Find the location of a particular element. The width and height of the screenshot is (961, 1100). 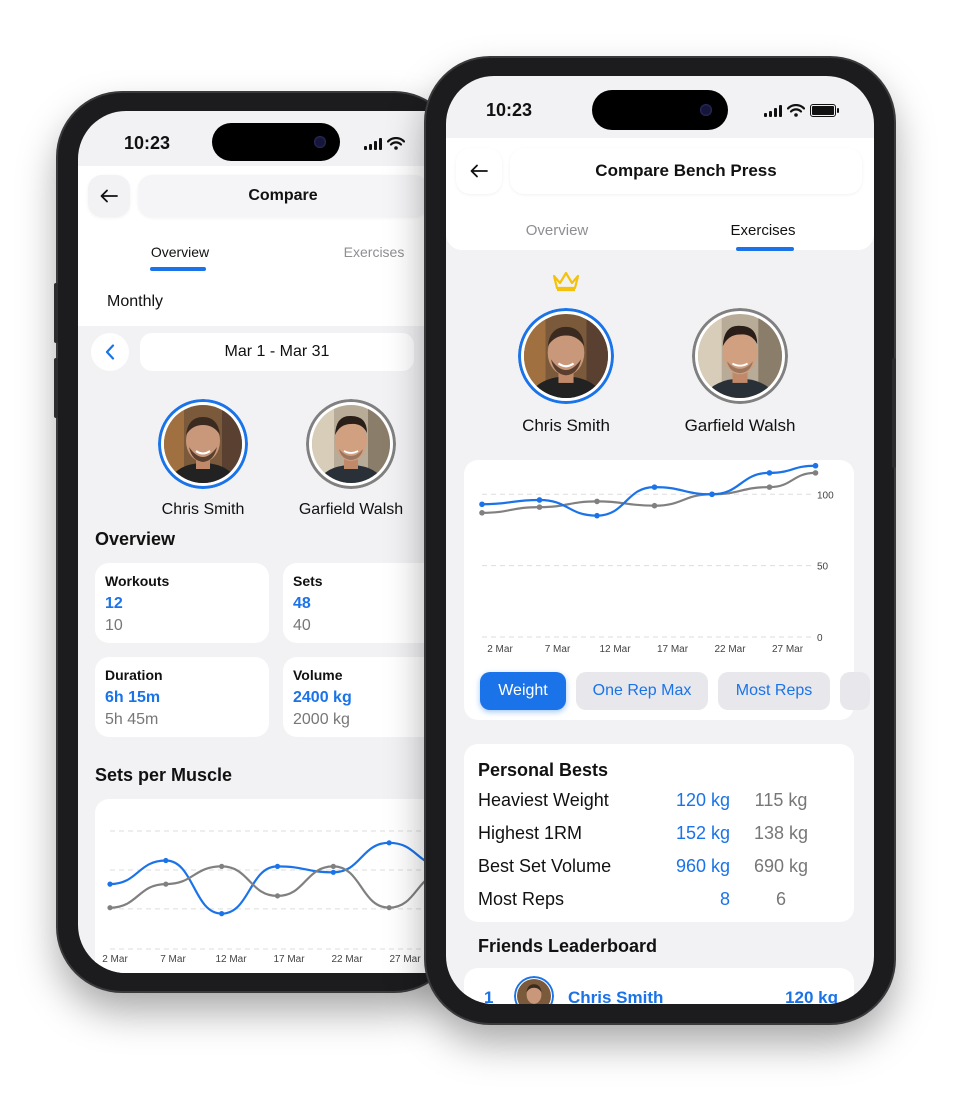

pb-value-a: 152 kg is located at coordinates (702, 833).